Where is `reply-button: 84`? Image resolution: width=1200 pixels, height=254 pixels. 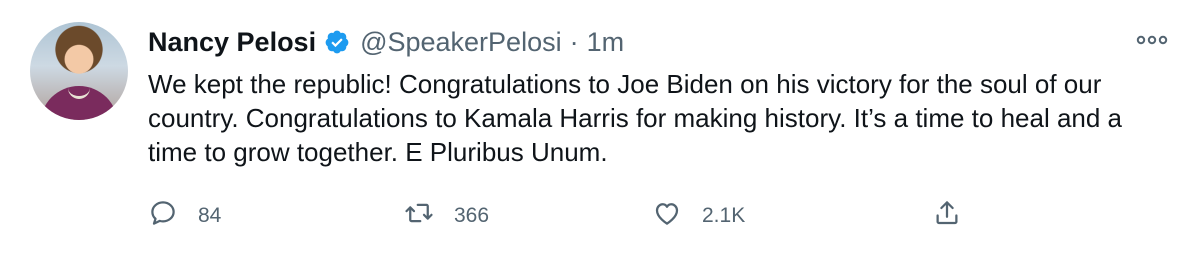 reply-button: 84 is located at coordinates (276, 216).